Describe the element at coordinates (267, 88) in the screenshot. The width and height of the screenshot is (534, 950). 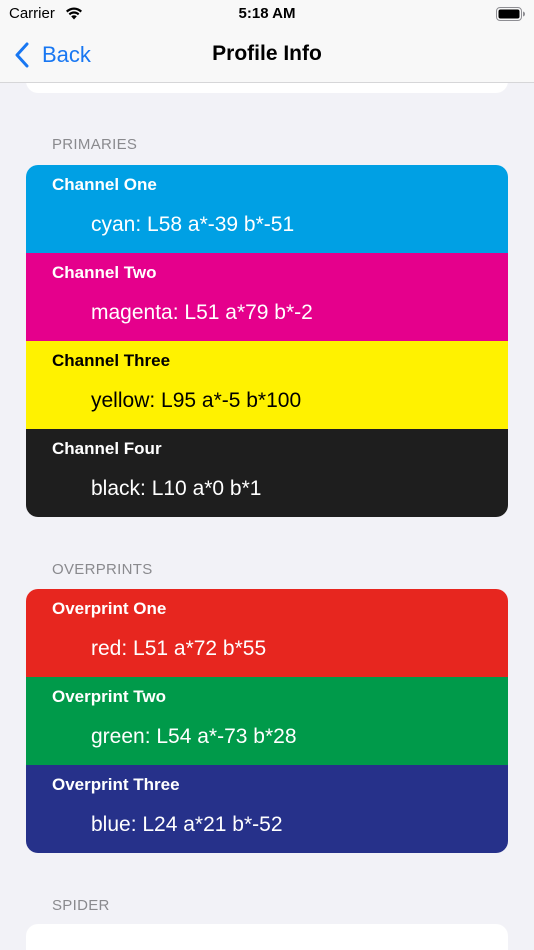
I see `previous-section-card` at that location.